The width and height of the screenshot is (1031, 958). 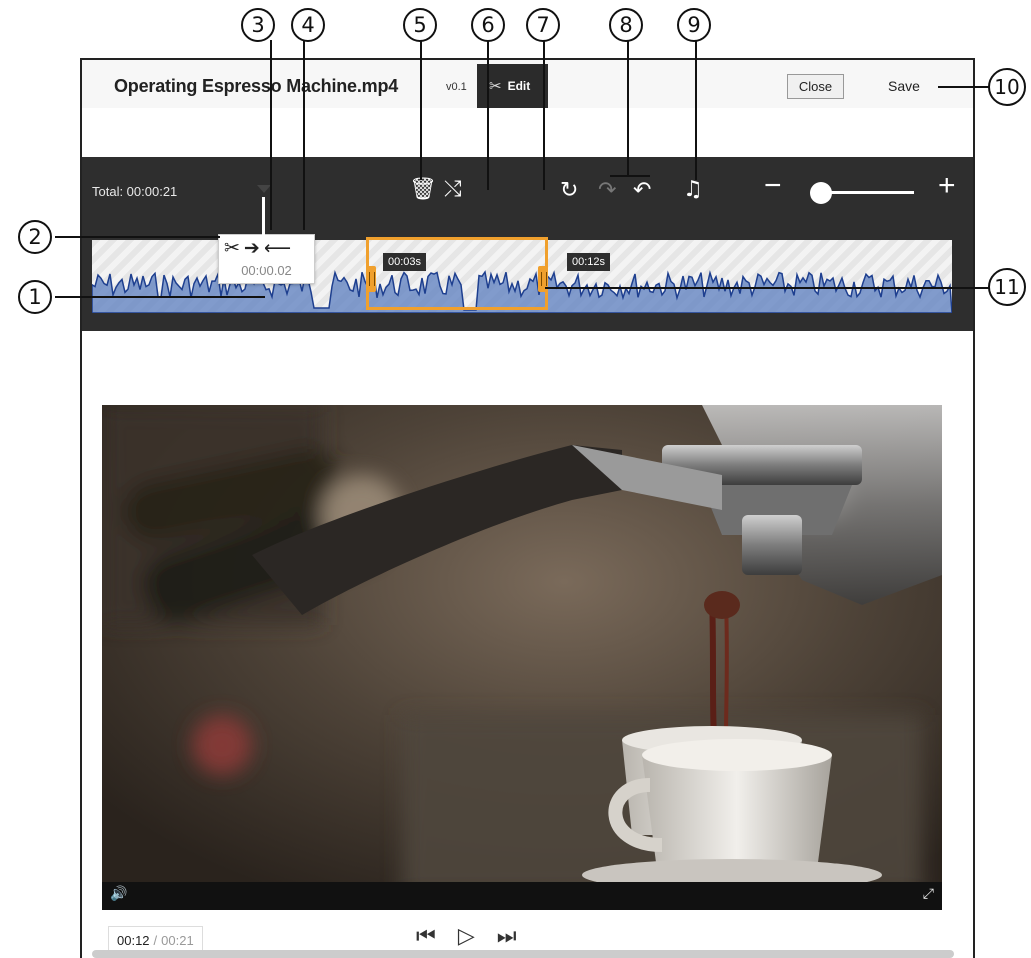 What do you see at coordinates (263, 232) in the screenshot?
I see `playhead` at bounding box center [263, 232].